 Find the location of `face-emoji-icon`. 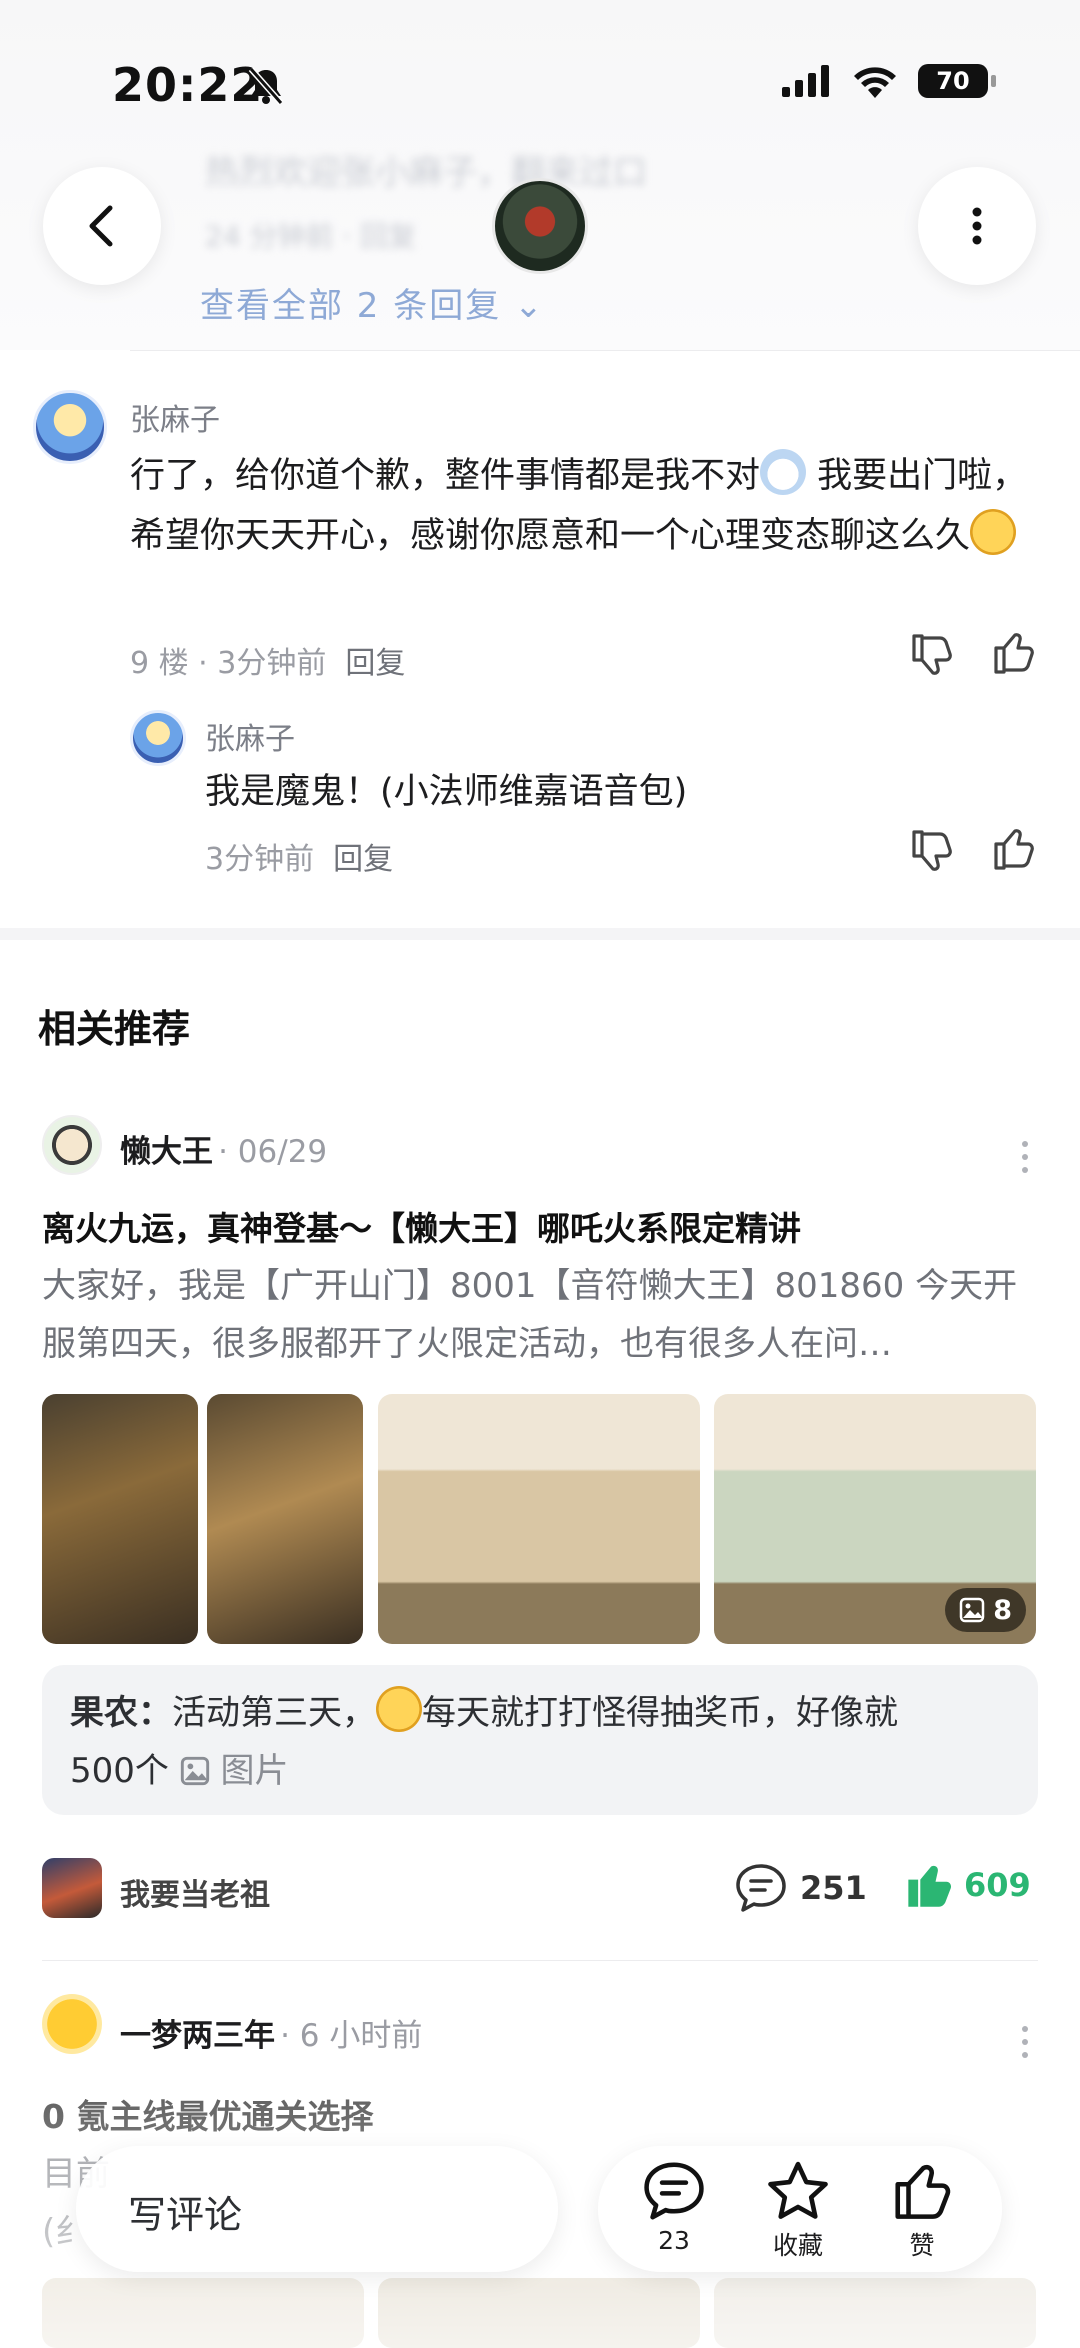

face-emoji-icon is located at coordinates (399, 1709).